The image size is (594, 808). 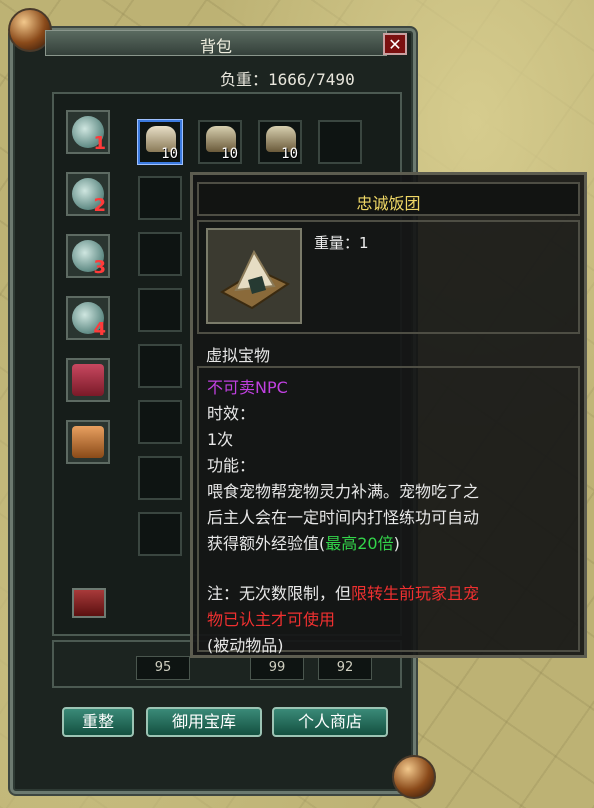 What do you see at coordinates (99, 267) in the screenshot?
I see `tab-number: 3` at bounding box center [99, 267].